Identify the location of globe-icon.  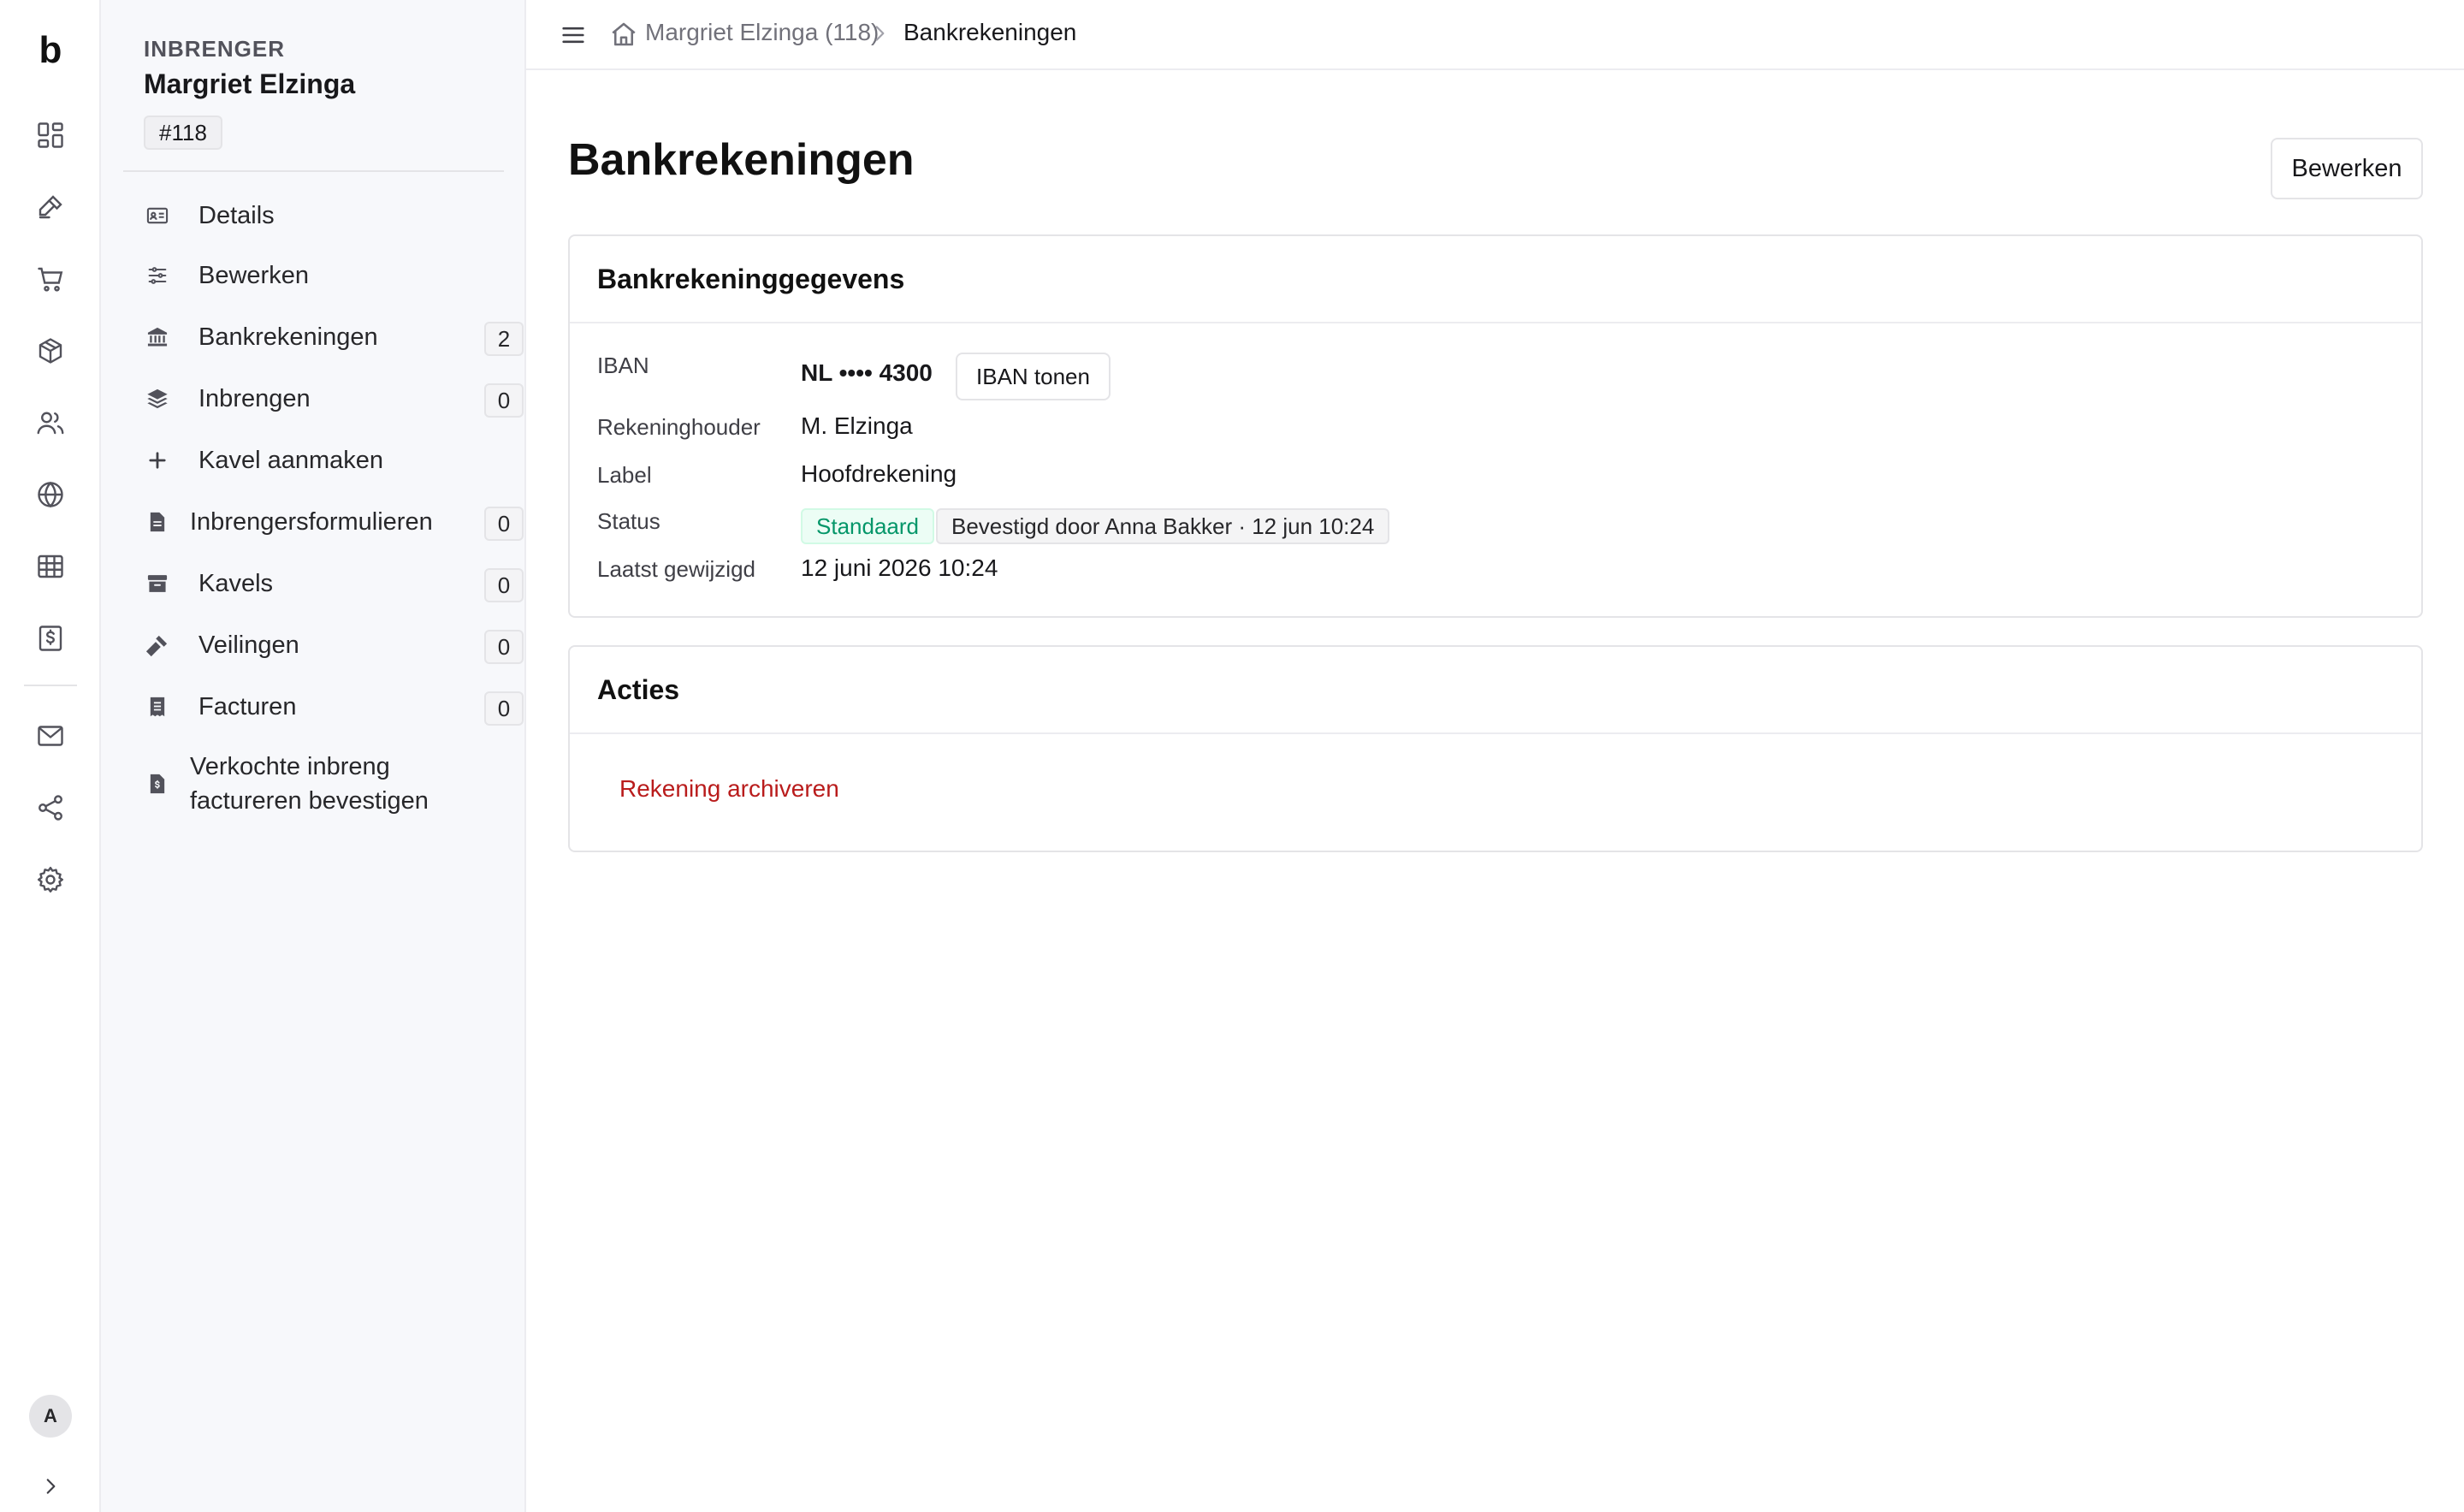
(50, 494).